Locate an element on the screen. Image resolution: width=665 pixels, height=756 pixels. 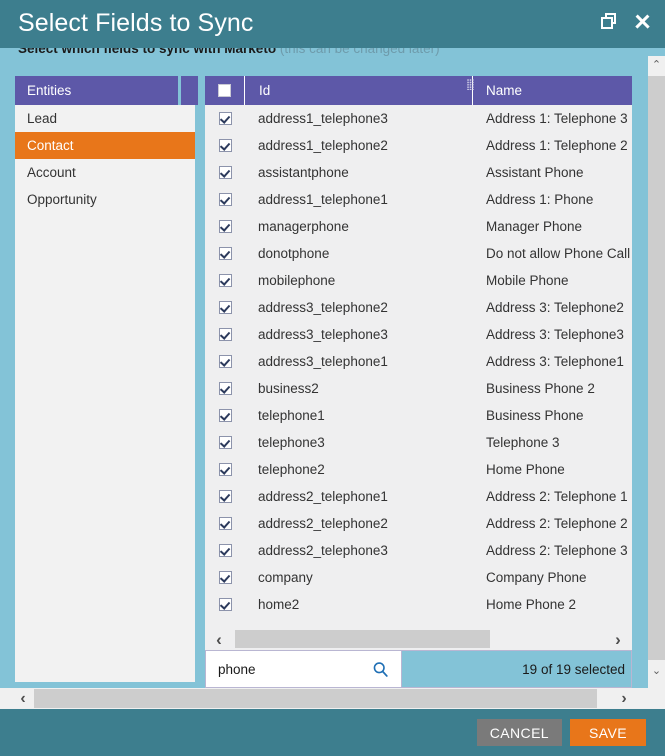
column-header-name-label: Name is located at coordinates (504, 90).